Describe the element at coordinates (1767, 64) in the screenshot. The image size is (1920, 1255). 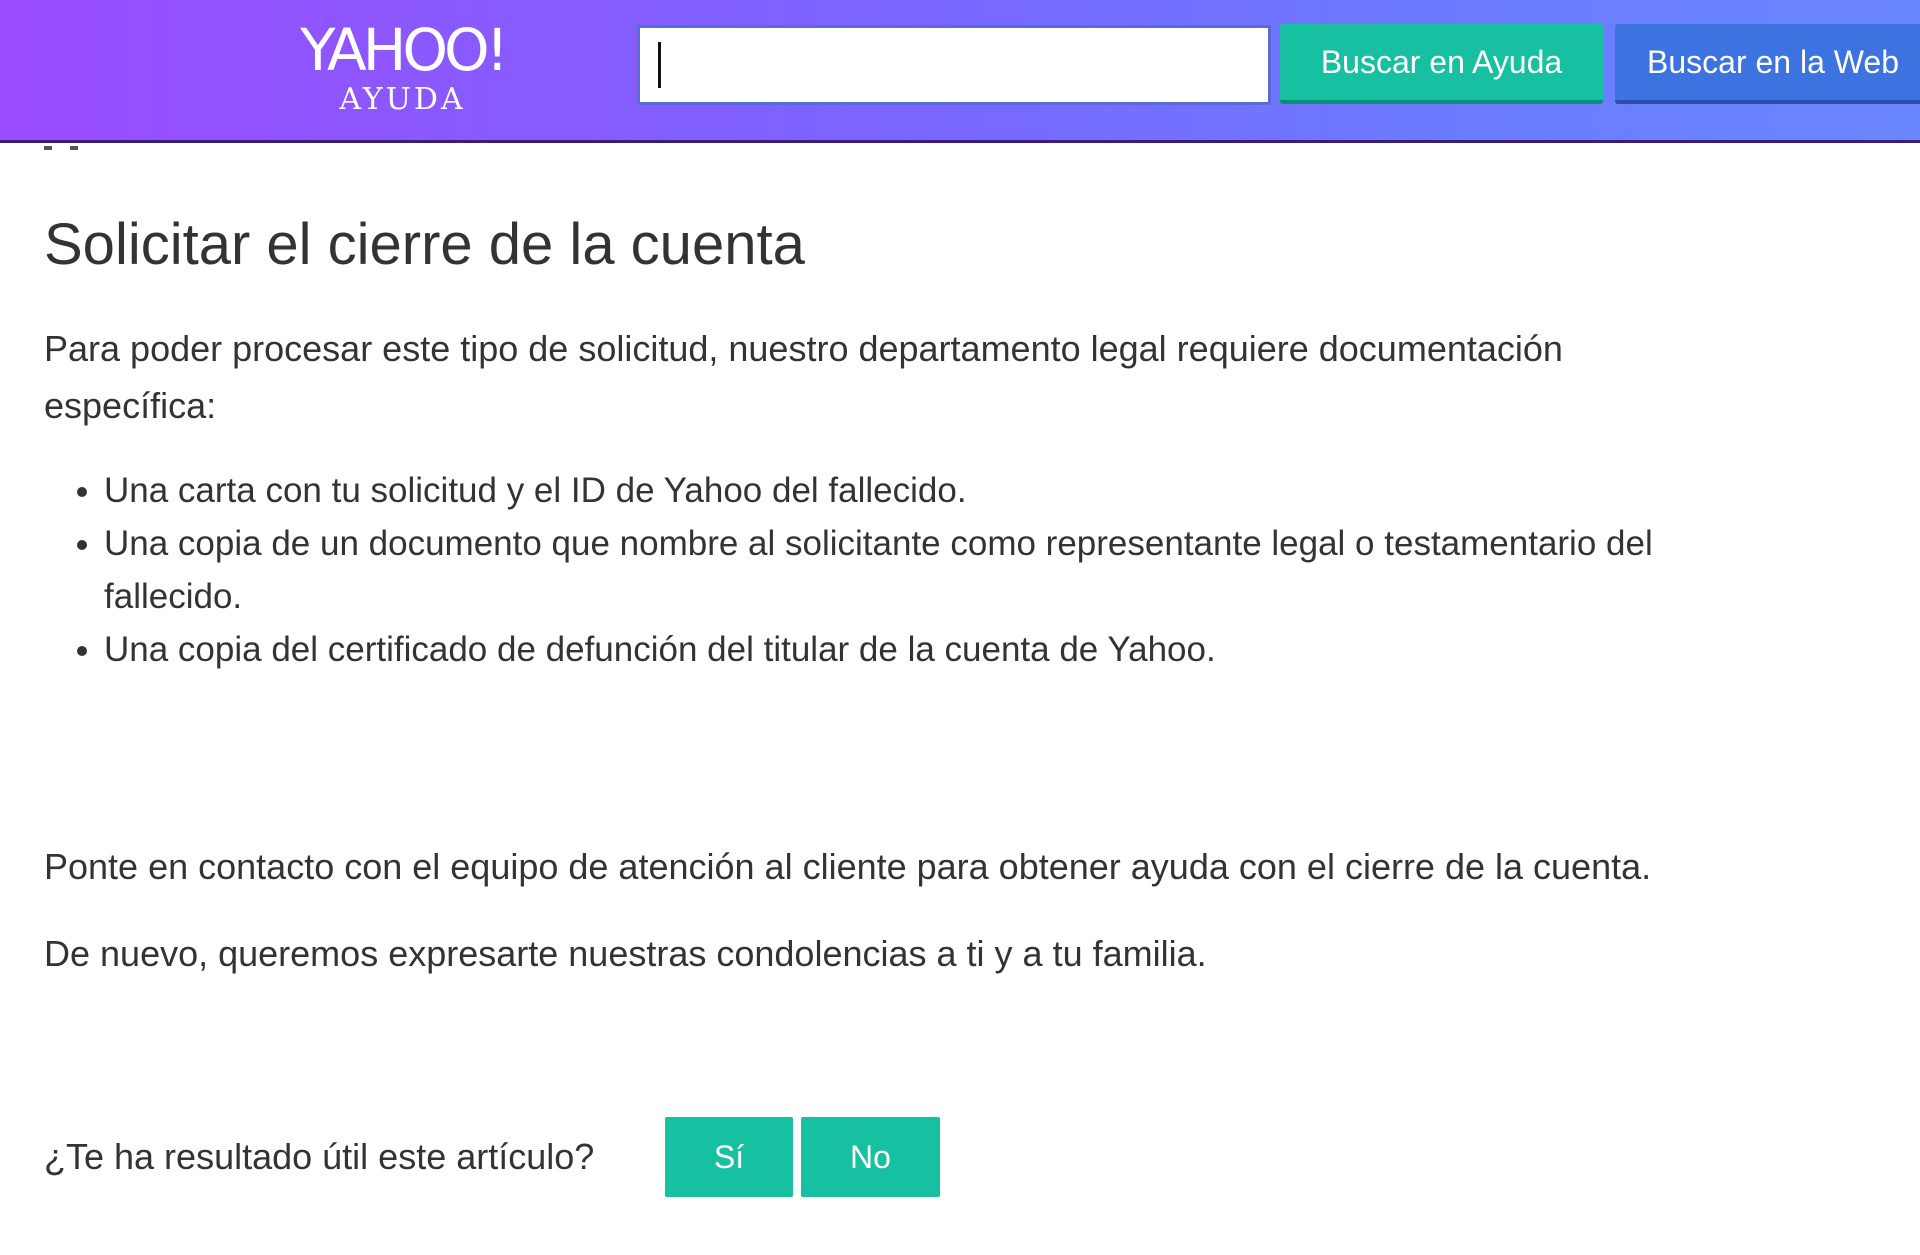
I see `search-web-button: Buscar en la Web` at that location.